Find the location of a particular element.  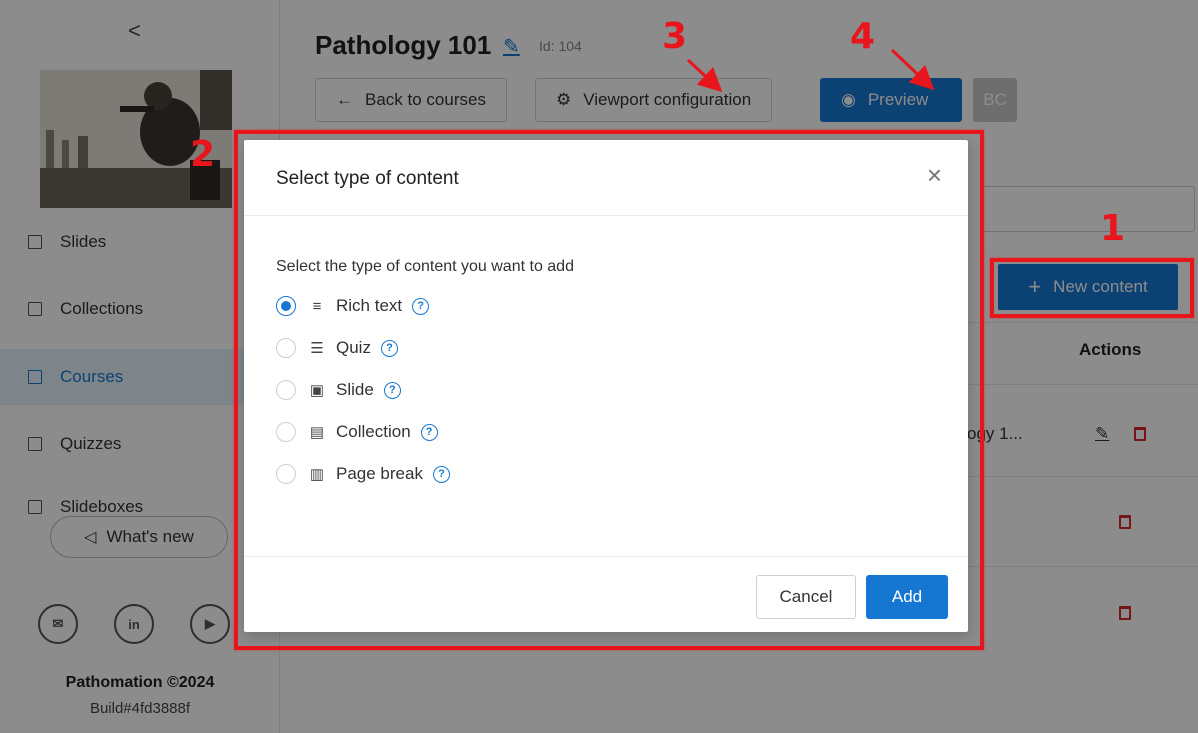

annotation-number: 2 is located at coordinates (203, 154).